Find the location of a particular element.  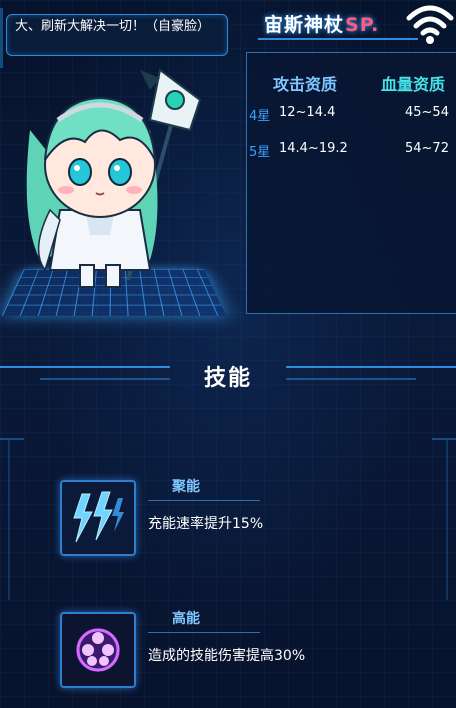

skill-desc-1: 充能速率提升15% is located at coordinates (206, 524).